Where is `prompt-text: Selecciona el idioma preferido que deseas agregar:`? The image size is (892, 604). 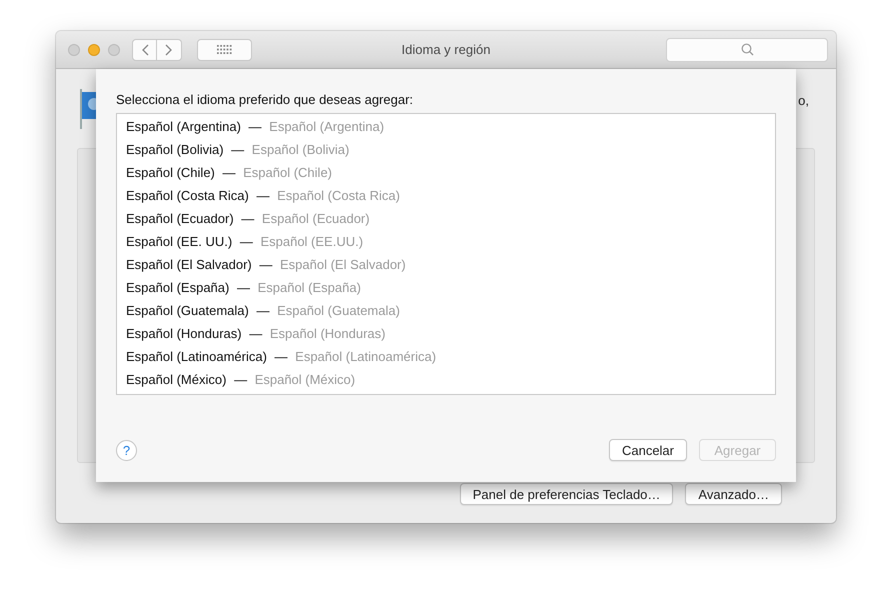
prompt-text: Selecciona el idioma preferido que deseas agregar: is located at coordinates (265, 99).